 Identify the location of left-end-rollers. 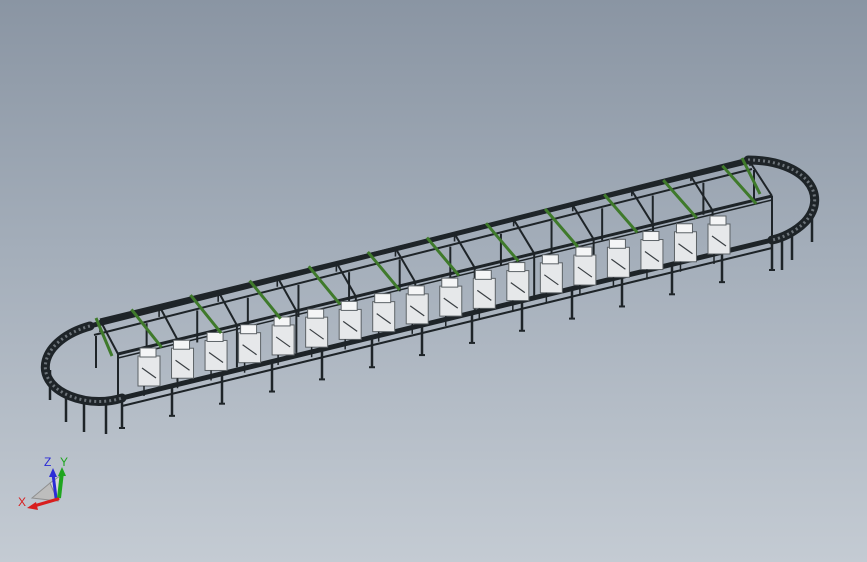
(83, 363).